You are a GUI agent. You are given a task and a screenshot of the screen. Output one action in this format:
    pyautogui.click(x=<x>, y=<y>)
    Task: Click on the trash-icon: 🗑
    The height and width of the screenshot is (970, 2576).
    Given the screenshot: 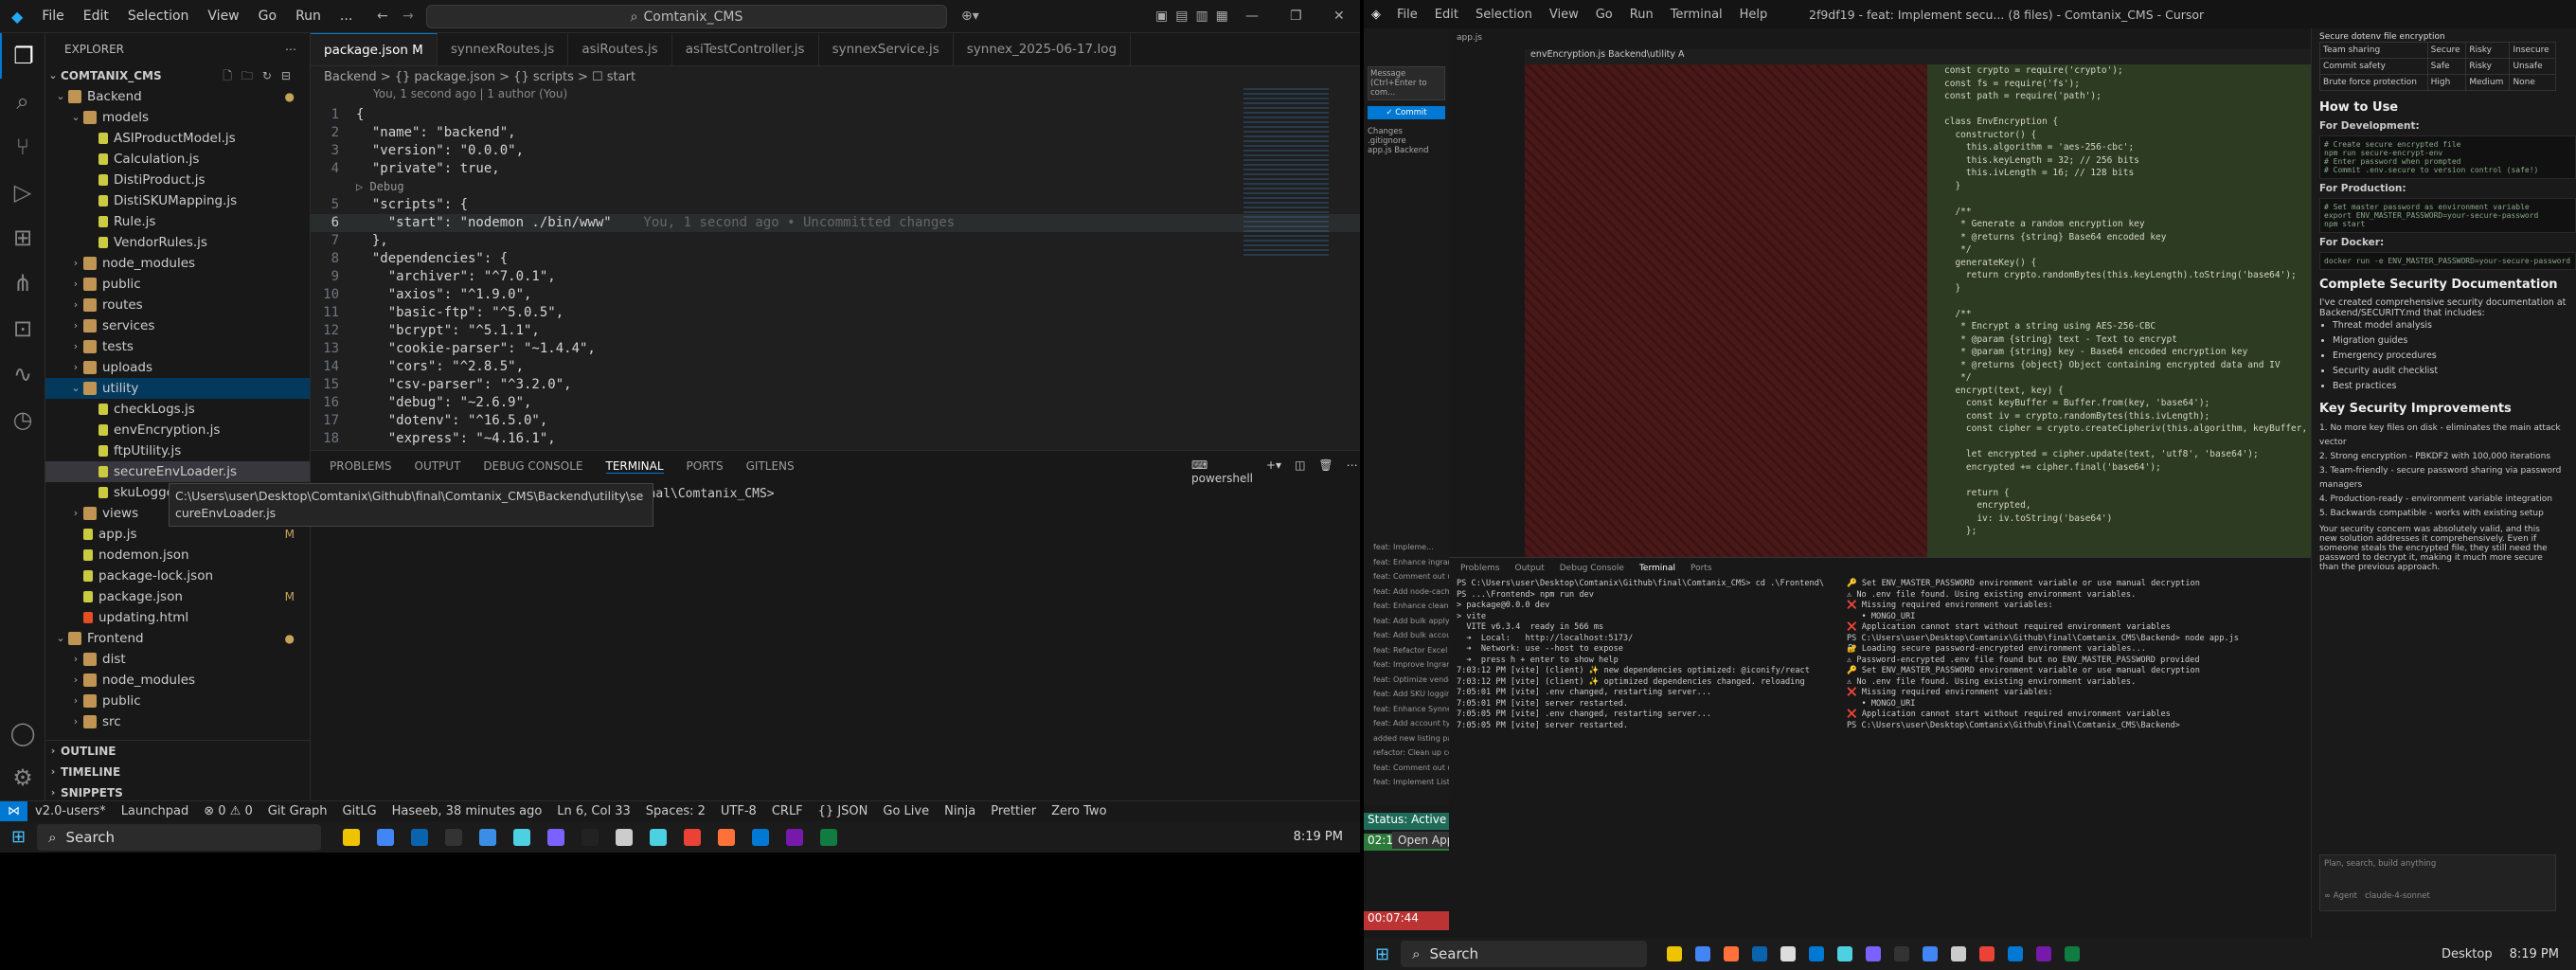 What is the action you would take?
    pyautogui.click(x=1325, y=471)
    